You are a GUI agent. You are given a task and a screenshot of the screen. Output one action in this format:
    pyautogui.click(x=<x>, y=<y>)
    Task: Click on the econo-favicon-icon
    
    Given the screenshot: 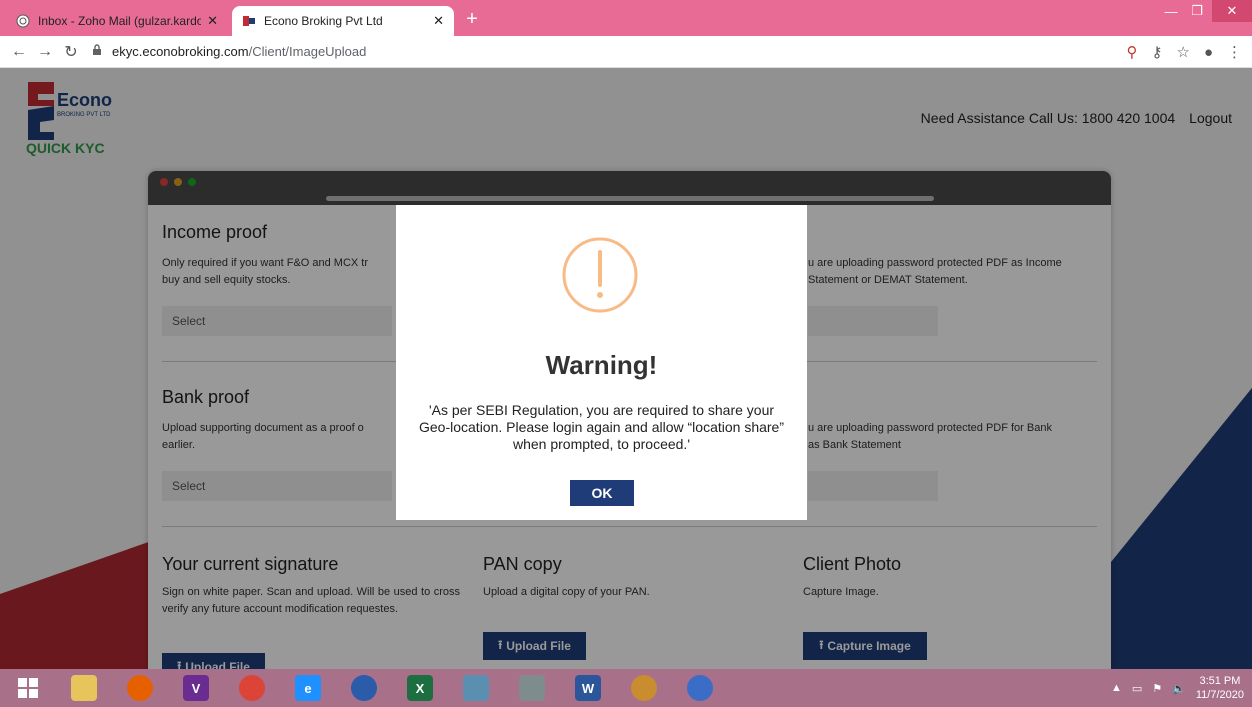 What is the action you would take?
    pyautogui.click(x=249, y=21)
    